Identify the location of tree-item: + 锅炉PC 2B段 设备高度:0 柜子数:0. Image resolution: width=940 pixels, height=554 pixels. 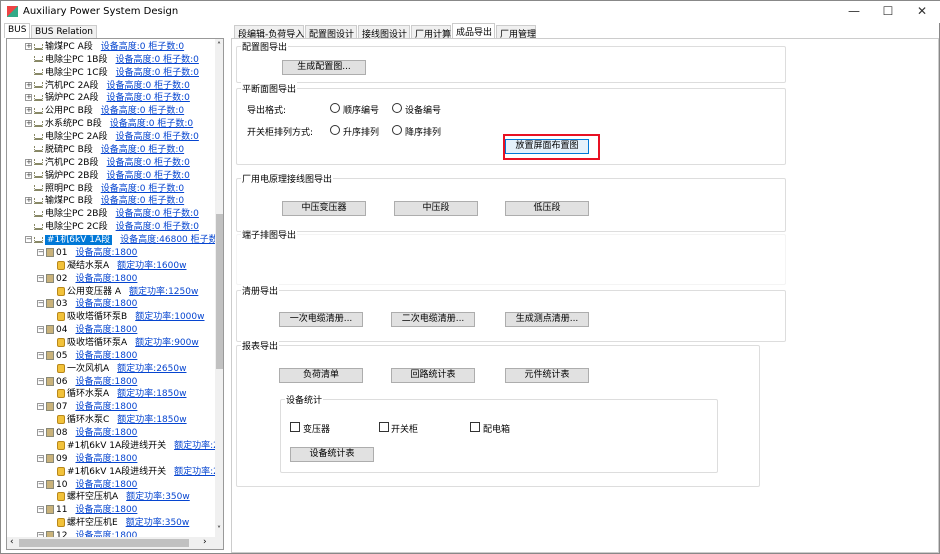
(107, 176).